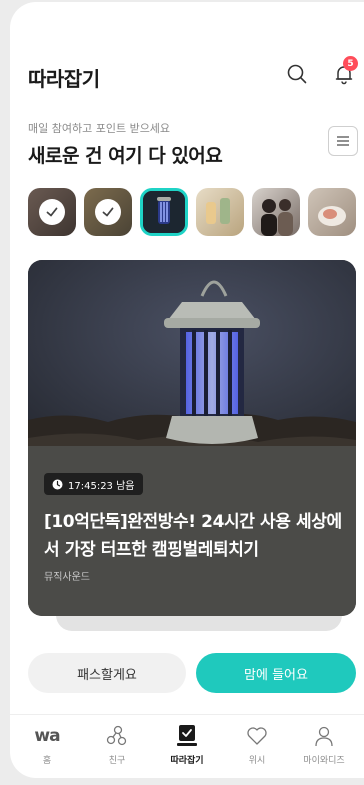 This screenshot has height=785, width=364. Describe the element at coordinates (344, 72) in the screenshot. I see `notification-button: 5` at that location.